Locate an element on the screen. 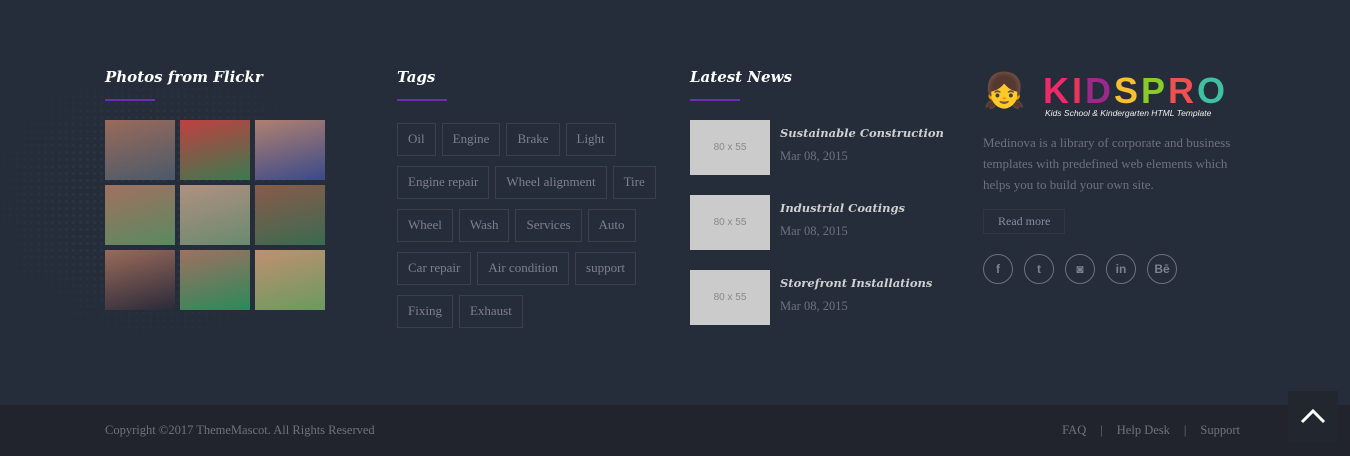 The image size is (1350, 456). widget-title: Tags is located at coordinates (416, 77).